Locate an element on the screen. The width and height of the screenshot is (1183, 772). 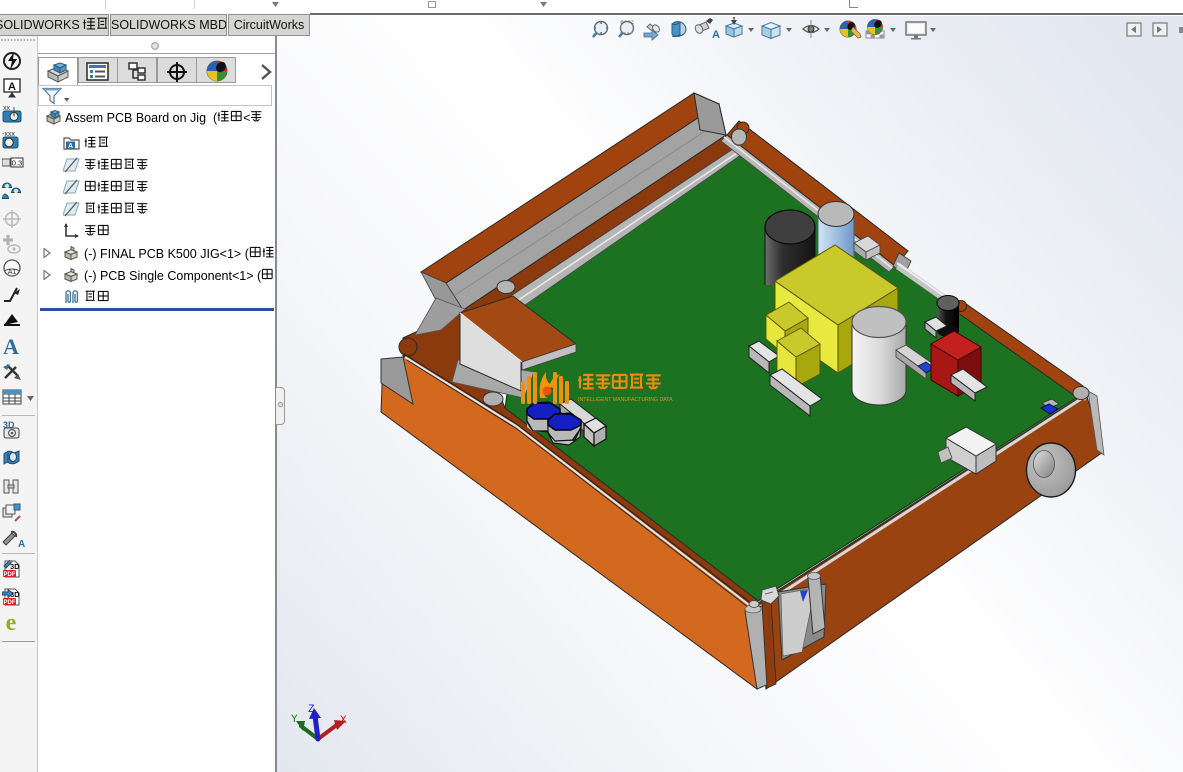
svg-text: 3D is located at coordinates (15, 566).